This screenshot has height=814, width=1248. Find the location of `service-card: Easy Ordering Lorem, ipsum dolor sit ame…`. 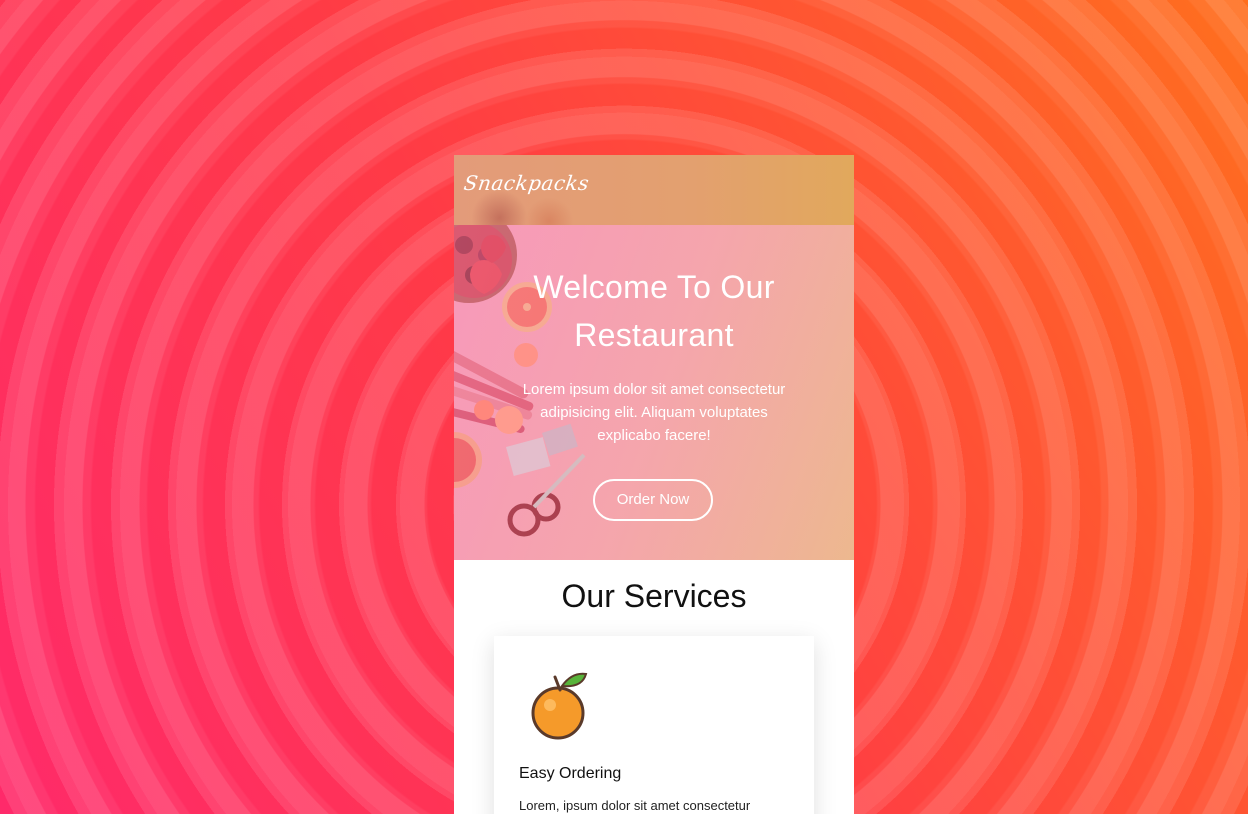

service-card: Easy Ordering Lorem, ipsum dolor sit ame… is located at coordinates (654, 725).